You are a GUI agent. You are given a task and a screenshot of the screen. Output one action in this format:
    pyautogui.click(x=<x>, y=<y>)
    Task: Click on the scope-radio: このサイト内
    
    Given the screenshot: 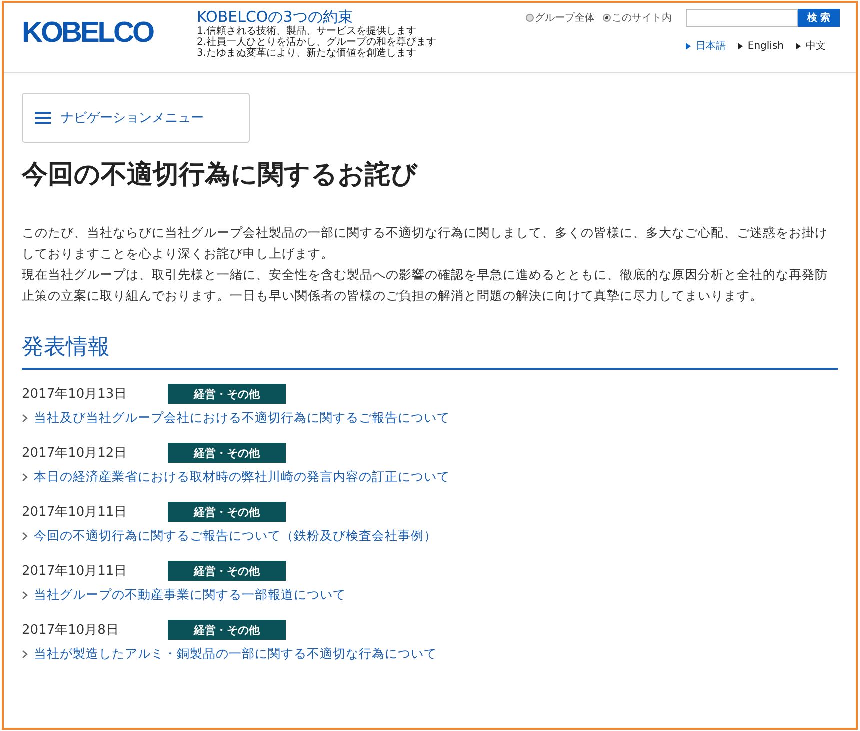 What is the action you would take?
    pyautogui.click(x=637, y=18)
    